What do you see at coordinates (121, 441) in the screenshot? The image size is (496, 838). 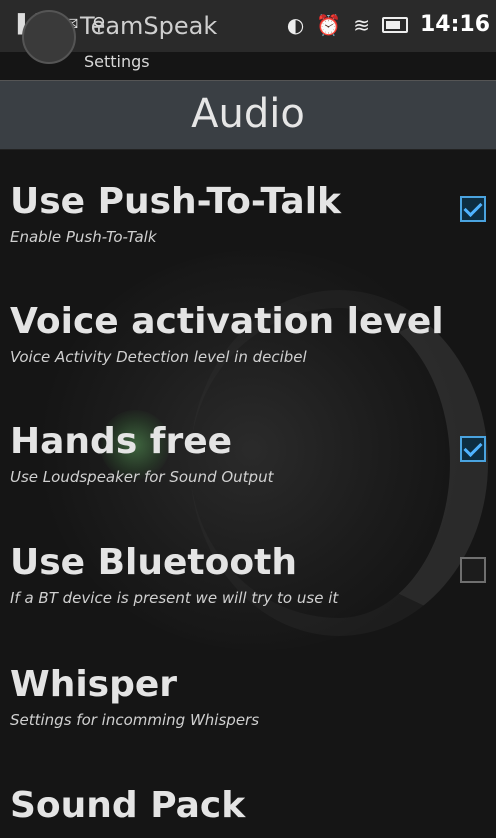 I see `pref-title: Hands free` at bounding box center [121, 441].